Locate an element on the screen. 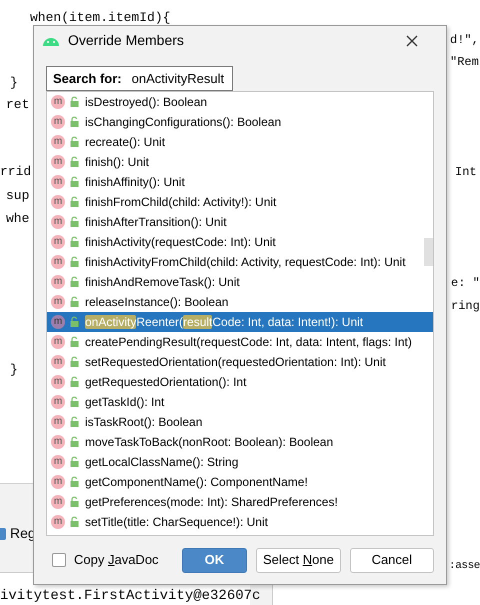 The width and height of the screenshot is (480, 605). member-row: m recreate(): Unit is located at coordinates (240, 142).